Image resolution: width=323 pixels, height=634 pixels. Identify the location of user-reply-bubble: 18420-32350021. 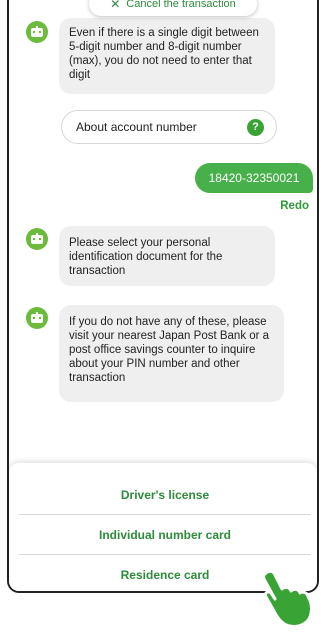
(254, 178).